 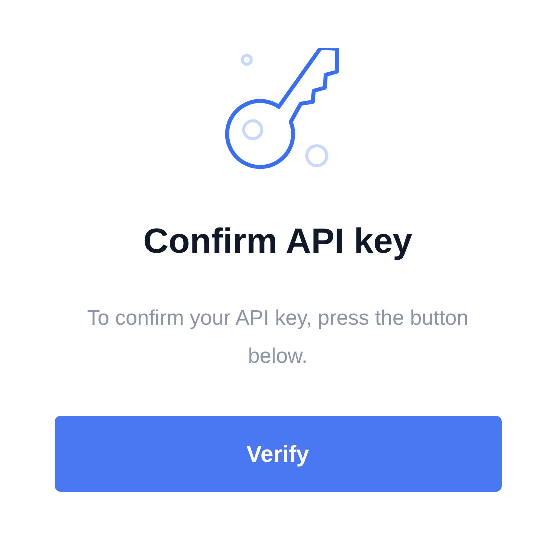 I want to click on verify-button: Verify, so click(x=278, y=454).